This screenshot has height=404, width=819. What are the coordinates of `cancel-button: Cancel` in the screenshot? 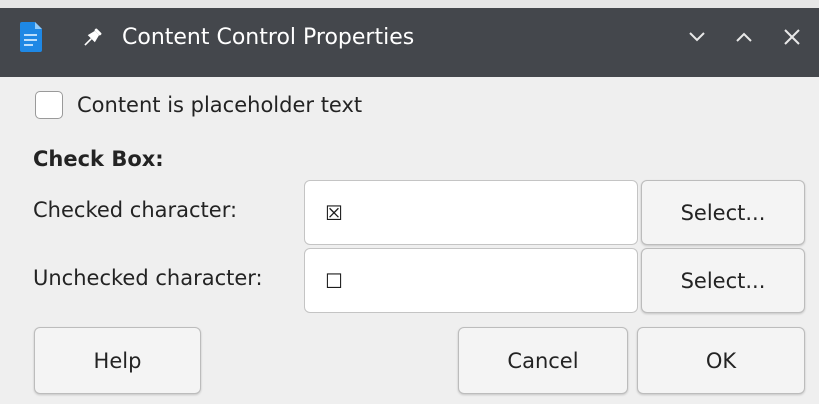 It's located at (543, 360).